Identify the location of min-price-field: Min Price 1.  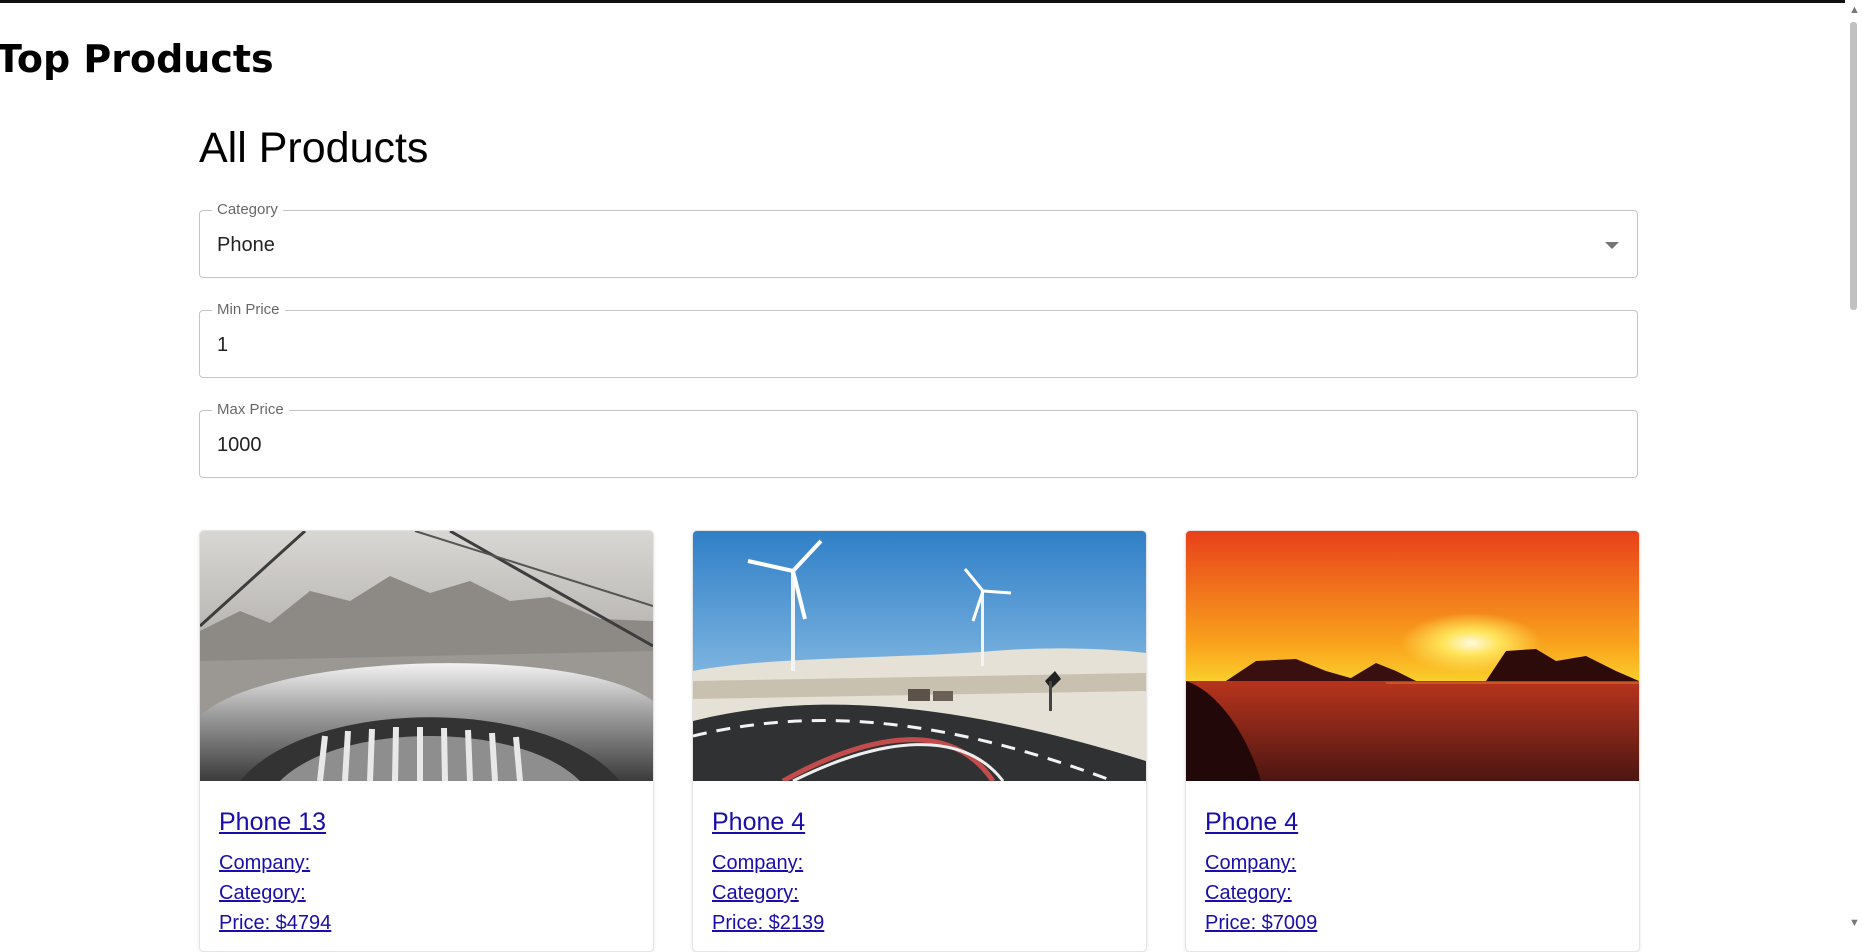
(918, 339).